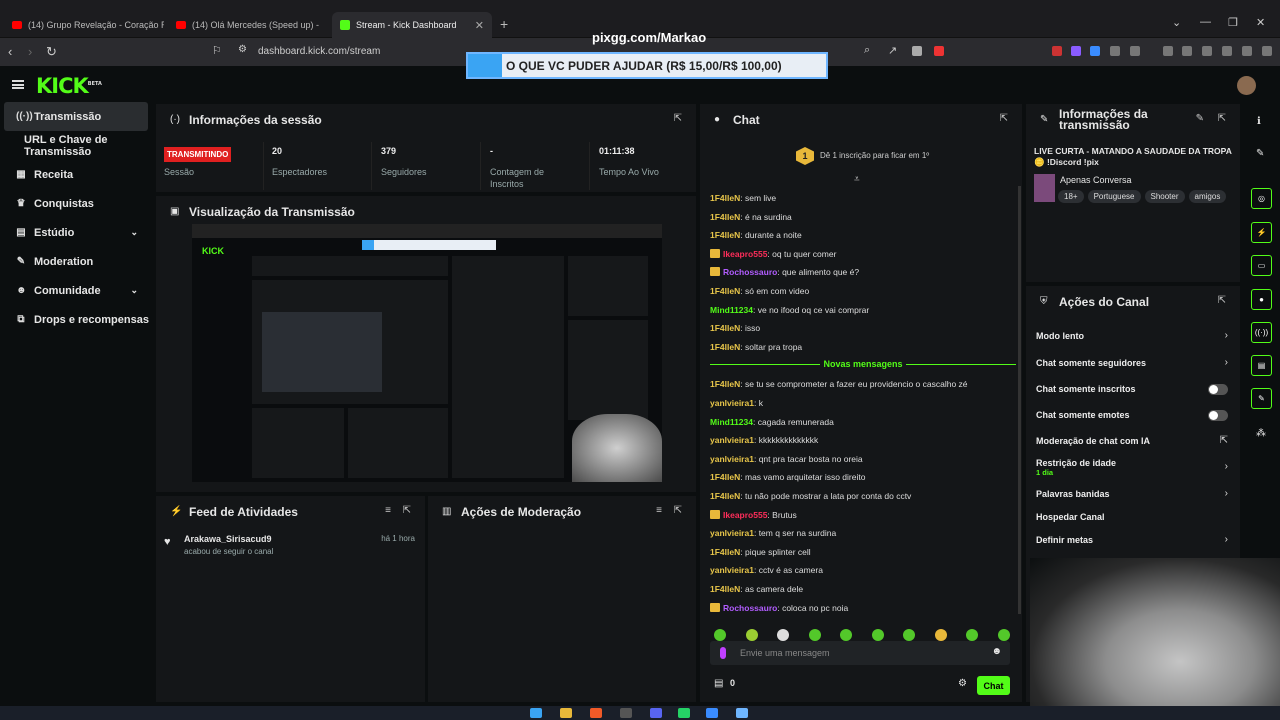 This screenshot has height=720, width=1280. What do you see at coordinates (76, 290) in the screenshot?
I see `sidebar-item-comunidade: ☻ Comunidade ⌄` at bounding box center [76, 290].